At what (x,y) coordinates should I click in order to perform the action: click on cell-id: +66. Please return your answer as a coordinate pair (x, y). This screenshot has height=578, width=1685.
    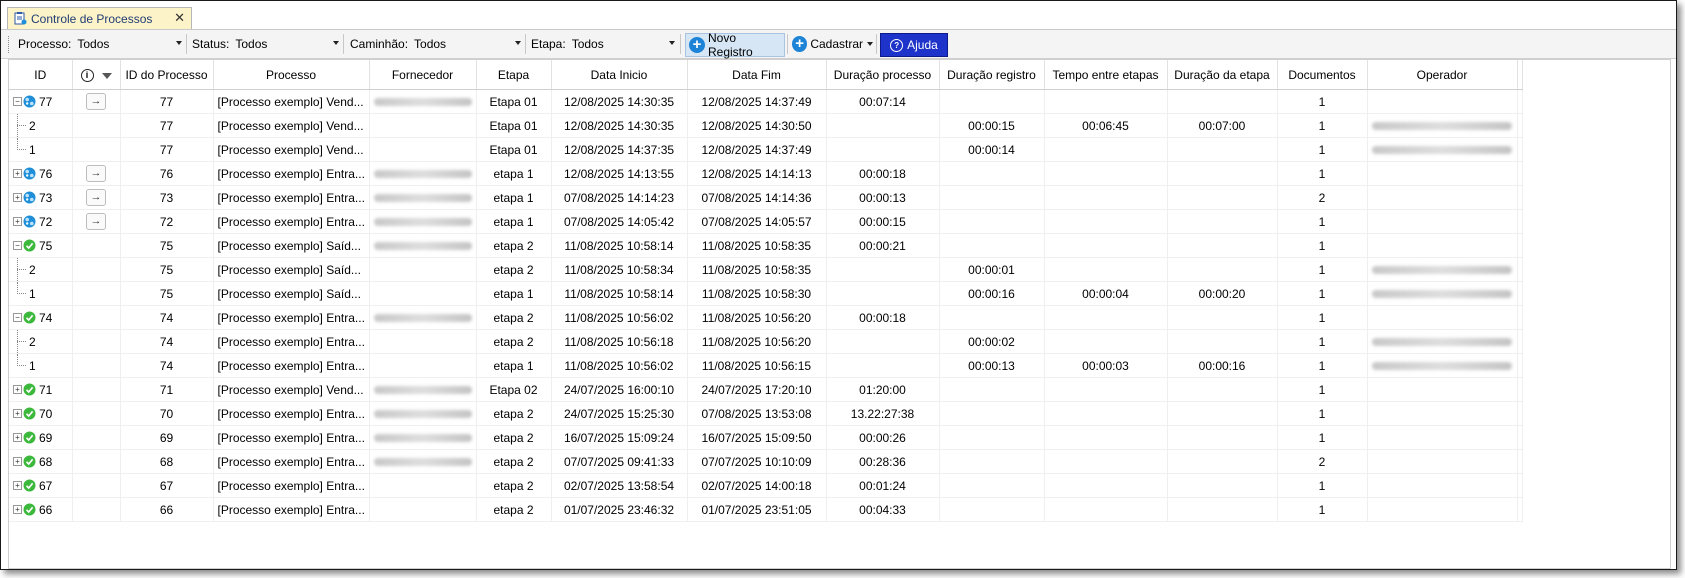
    Looking at the image, I should click on (41, 509).